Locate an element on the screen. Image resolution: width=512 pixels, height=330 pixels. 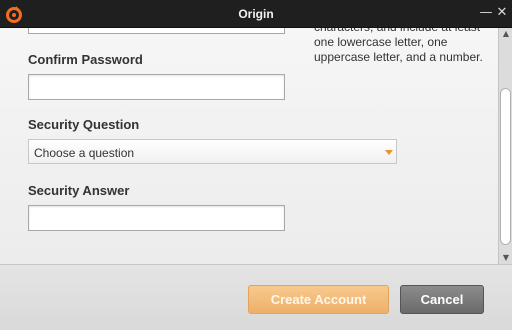
scroll-thumb is located at coordinates (505, 166).